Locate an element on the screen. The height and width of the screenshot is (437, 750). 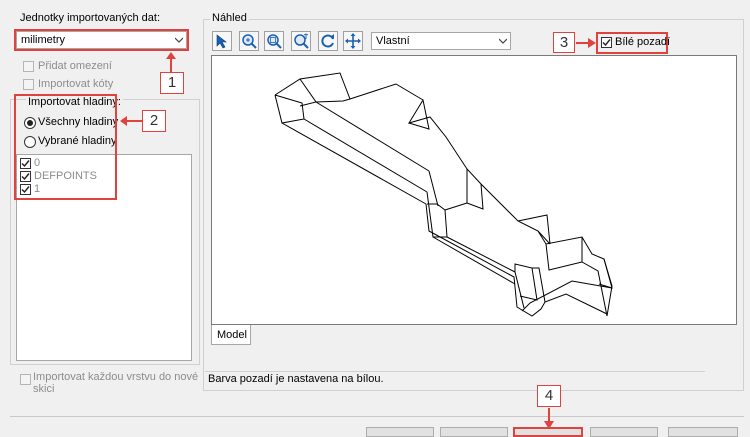
rotate-icon is located at coordinates (327, 41).